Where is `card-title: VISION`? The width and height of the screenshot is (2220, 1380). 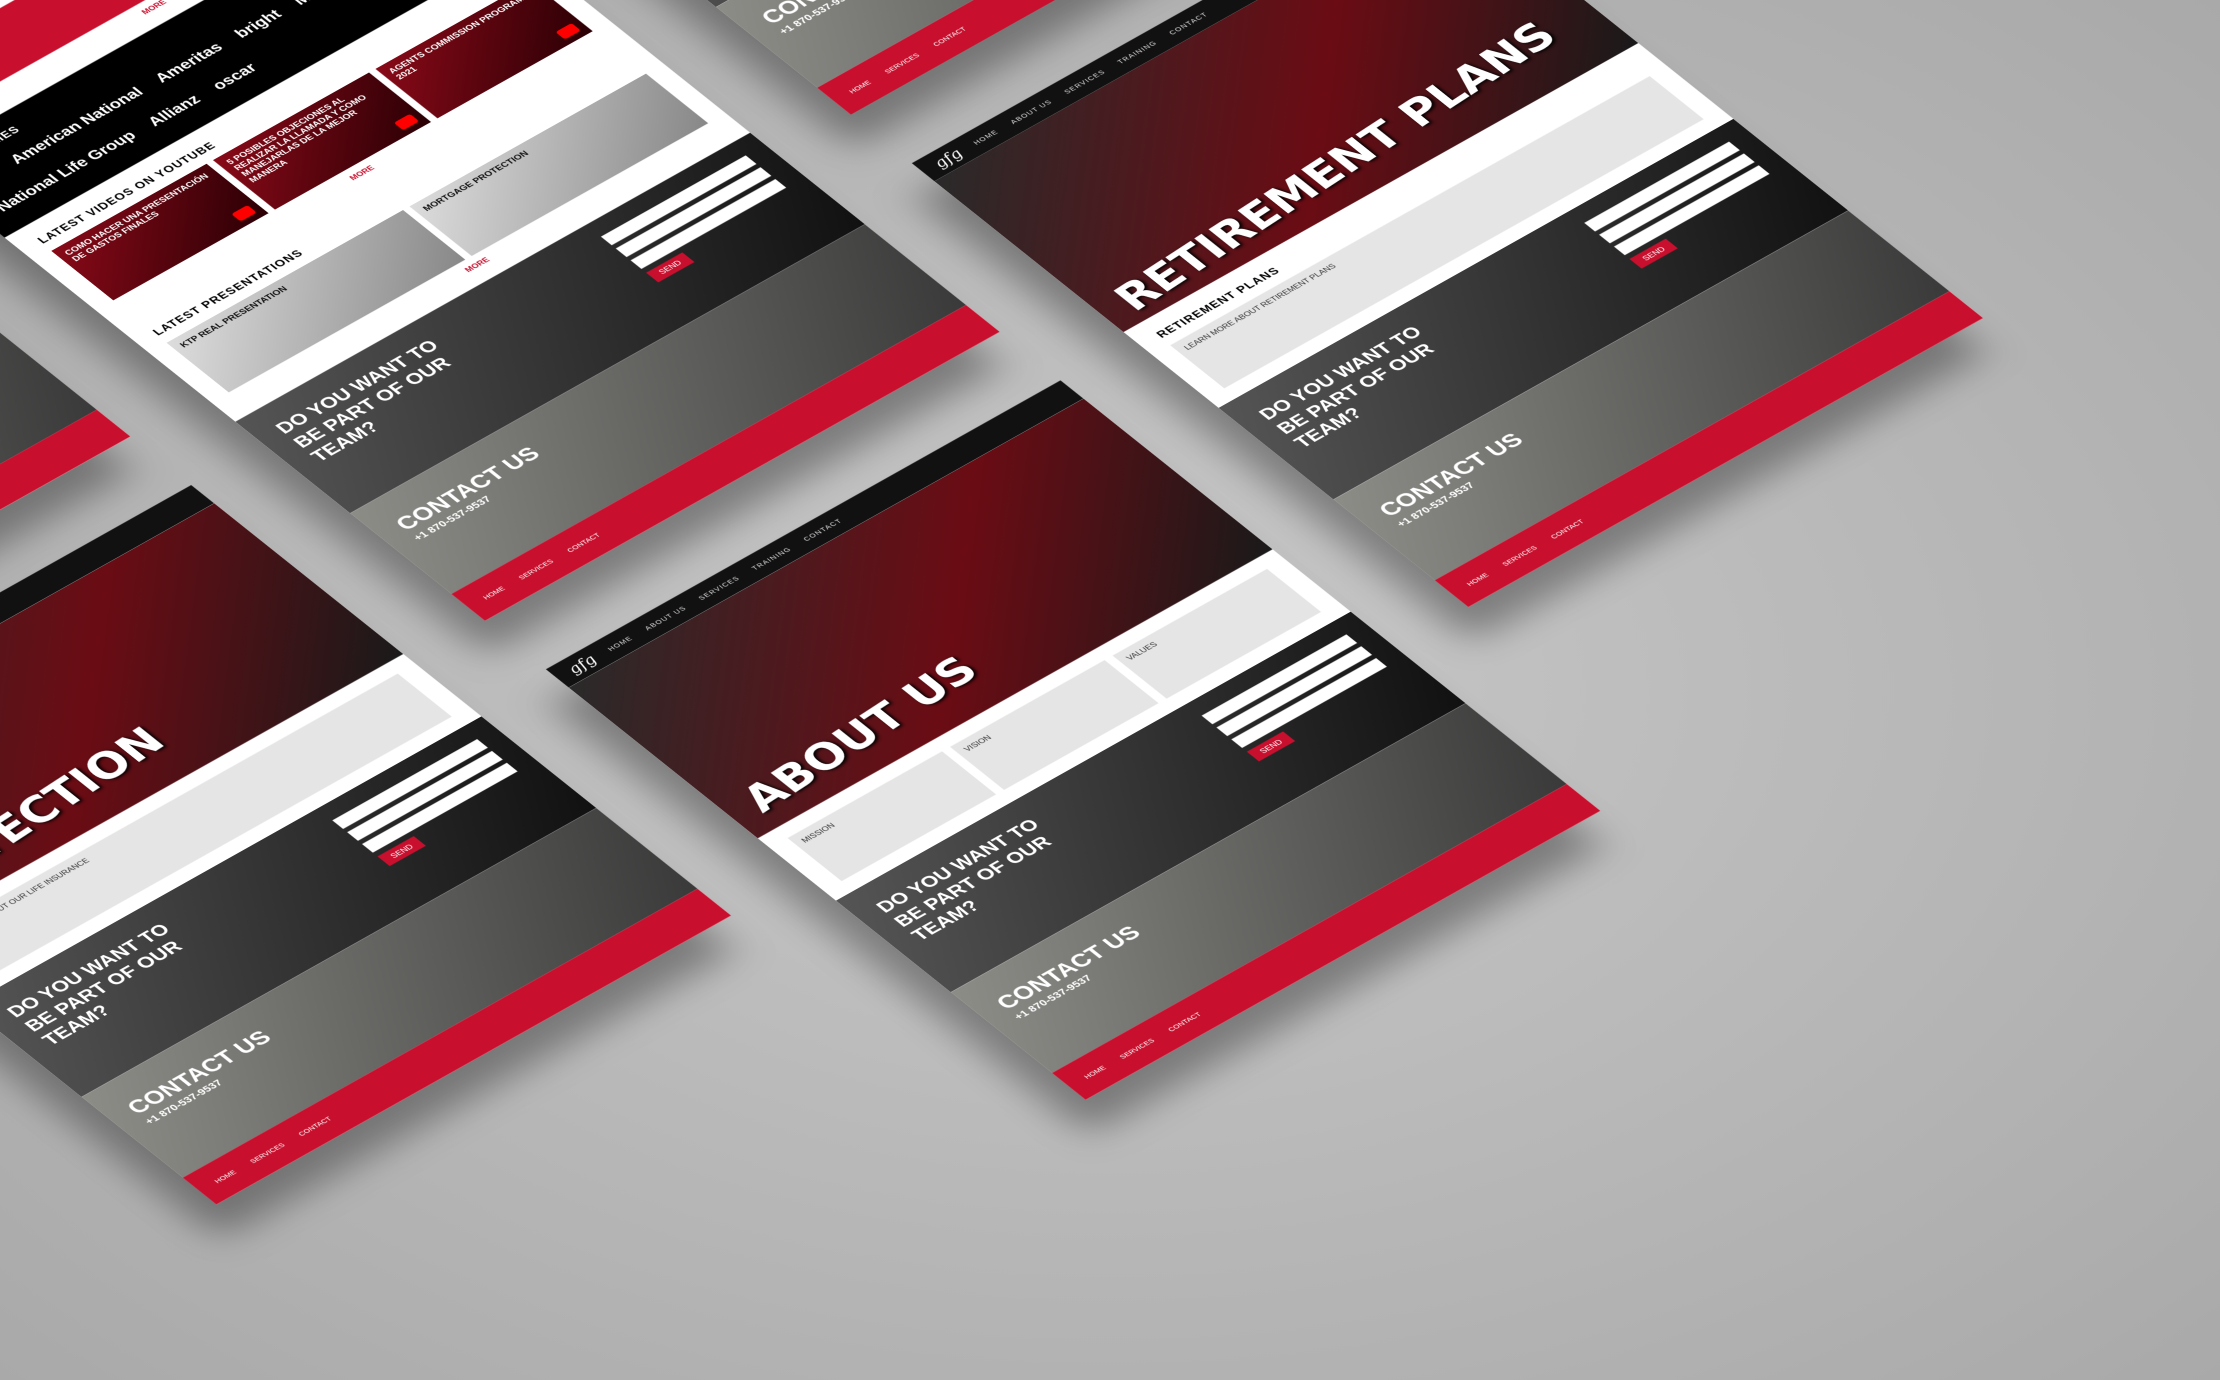
card-title: VISION is located at coordinates (977, 743).